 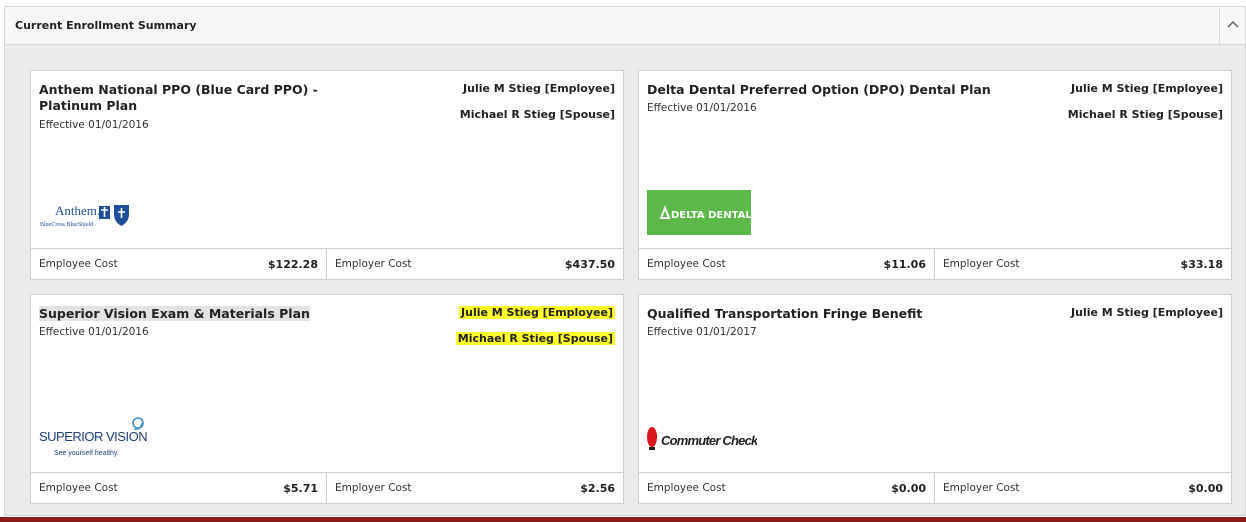 I want to click on employee-cost-cell: Employee Cost $122.28, so click(x=179, y=264).